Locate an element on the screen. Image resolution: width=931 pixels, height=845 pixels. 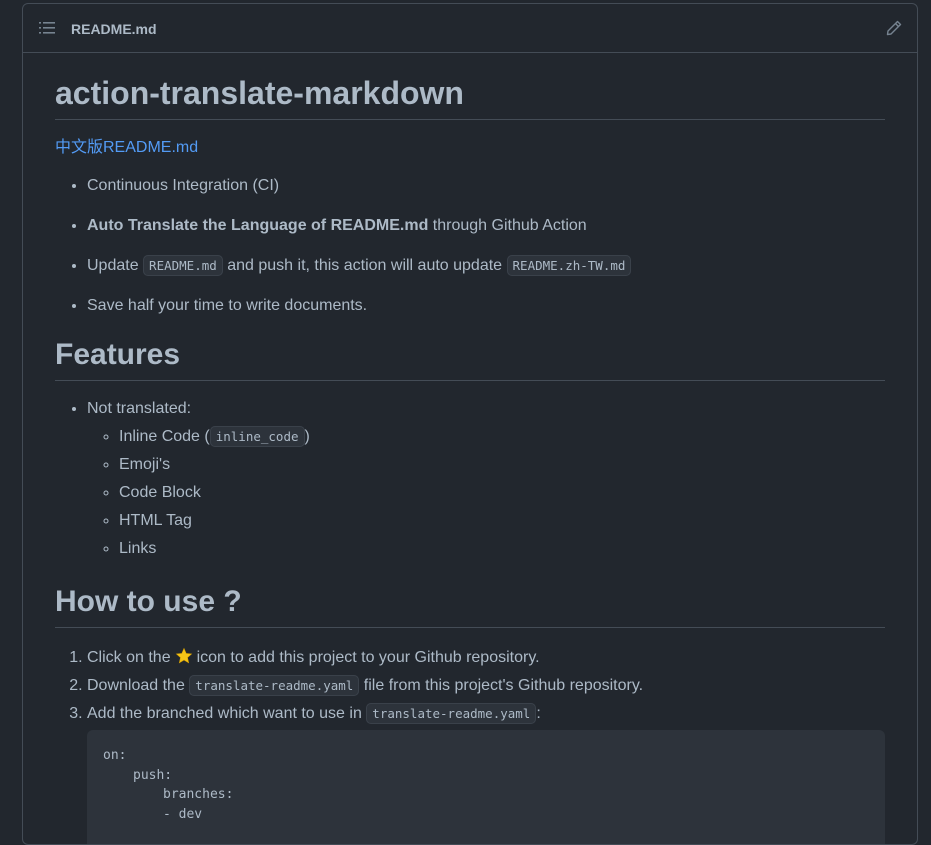
inline-code: inline_code is located at coordinates (257, 436).